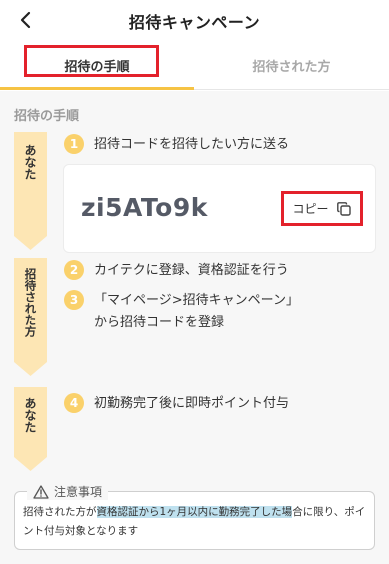 The height and width of the screenshot is (564, 389). Describe the element at coordinates (30, 415) in the screenshot. I see `actor-label-you-2: あなた` at that location.